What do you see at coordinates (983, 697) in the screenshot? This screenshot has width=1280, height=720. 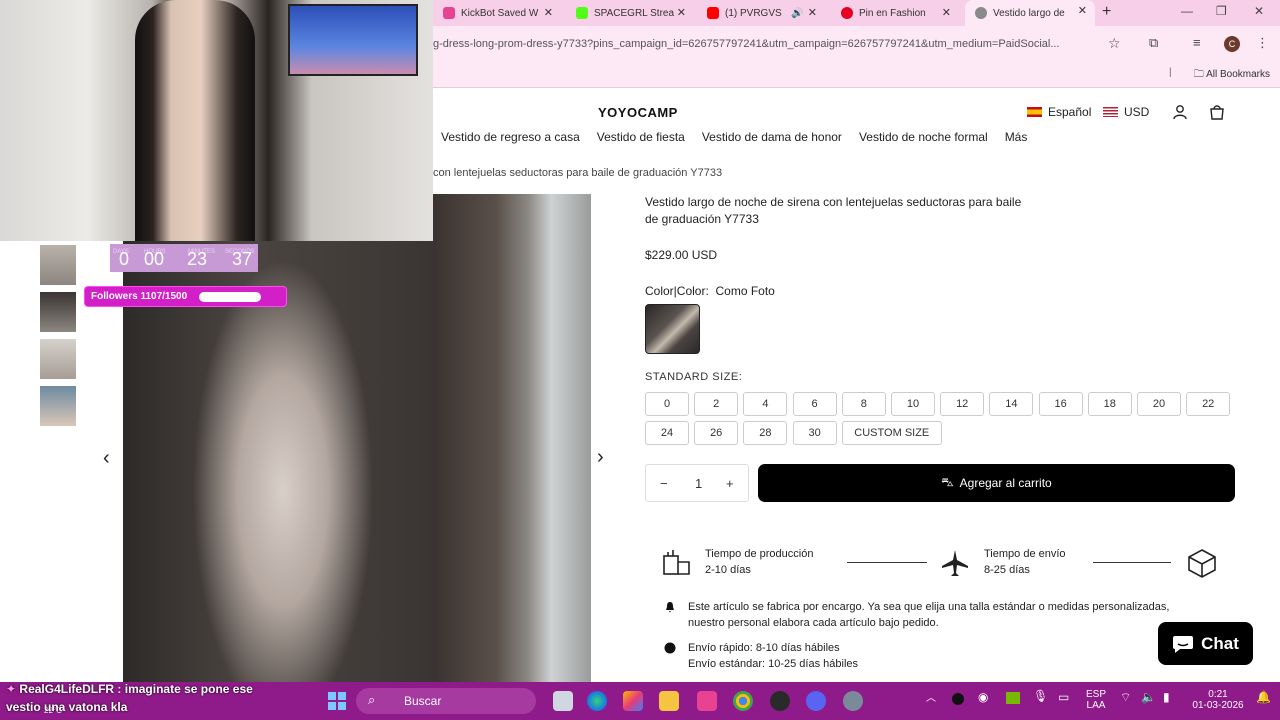 I see `discord-tray-icon: ◉` at bounding box center [983, 697].